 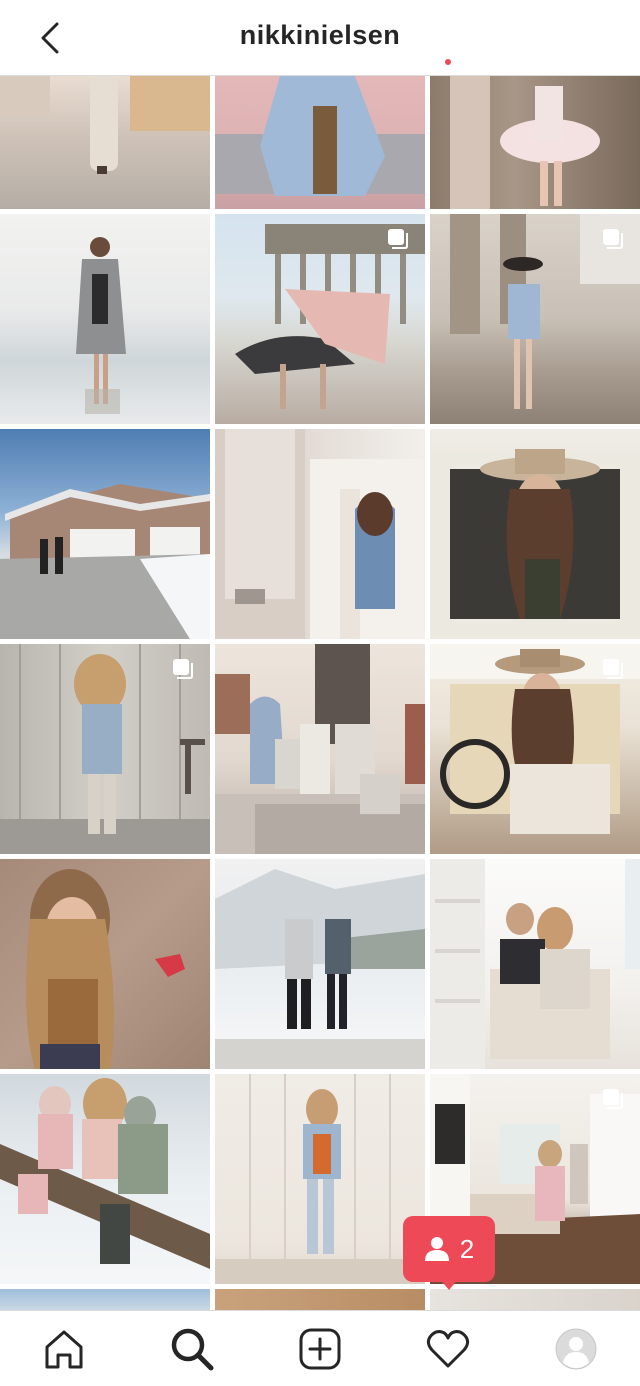 I want to click on profile-button, so click(x=576, y=1349).